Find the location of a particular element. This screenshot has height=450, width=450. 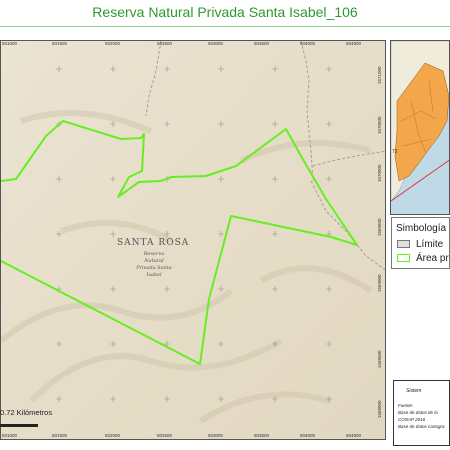

tick-right: 1569500 is located at coordinates (379, 227).